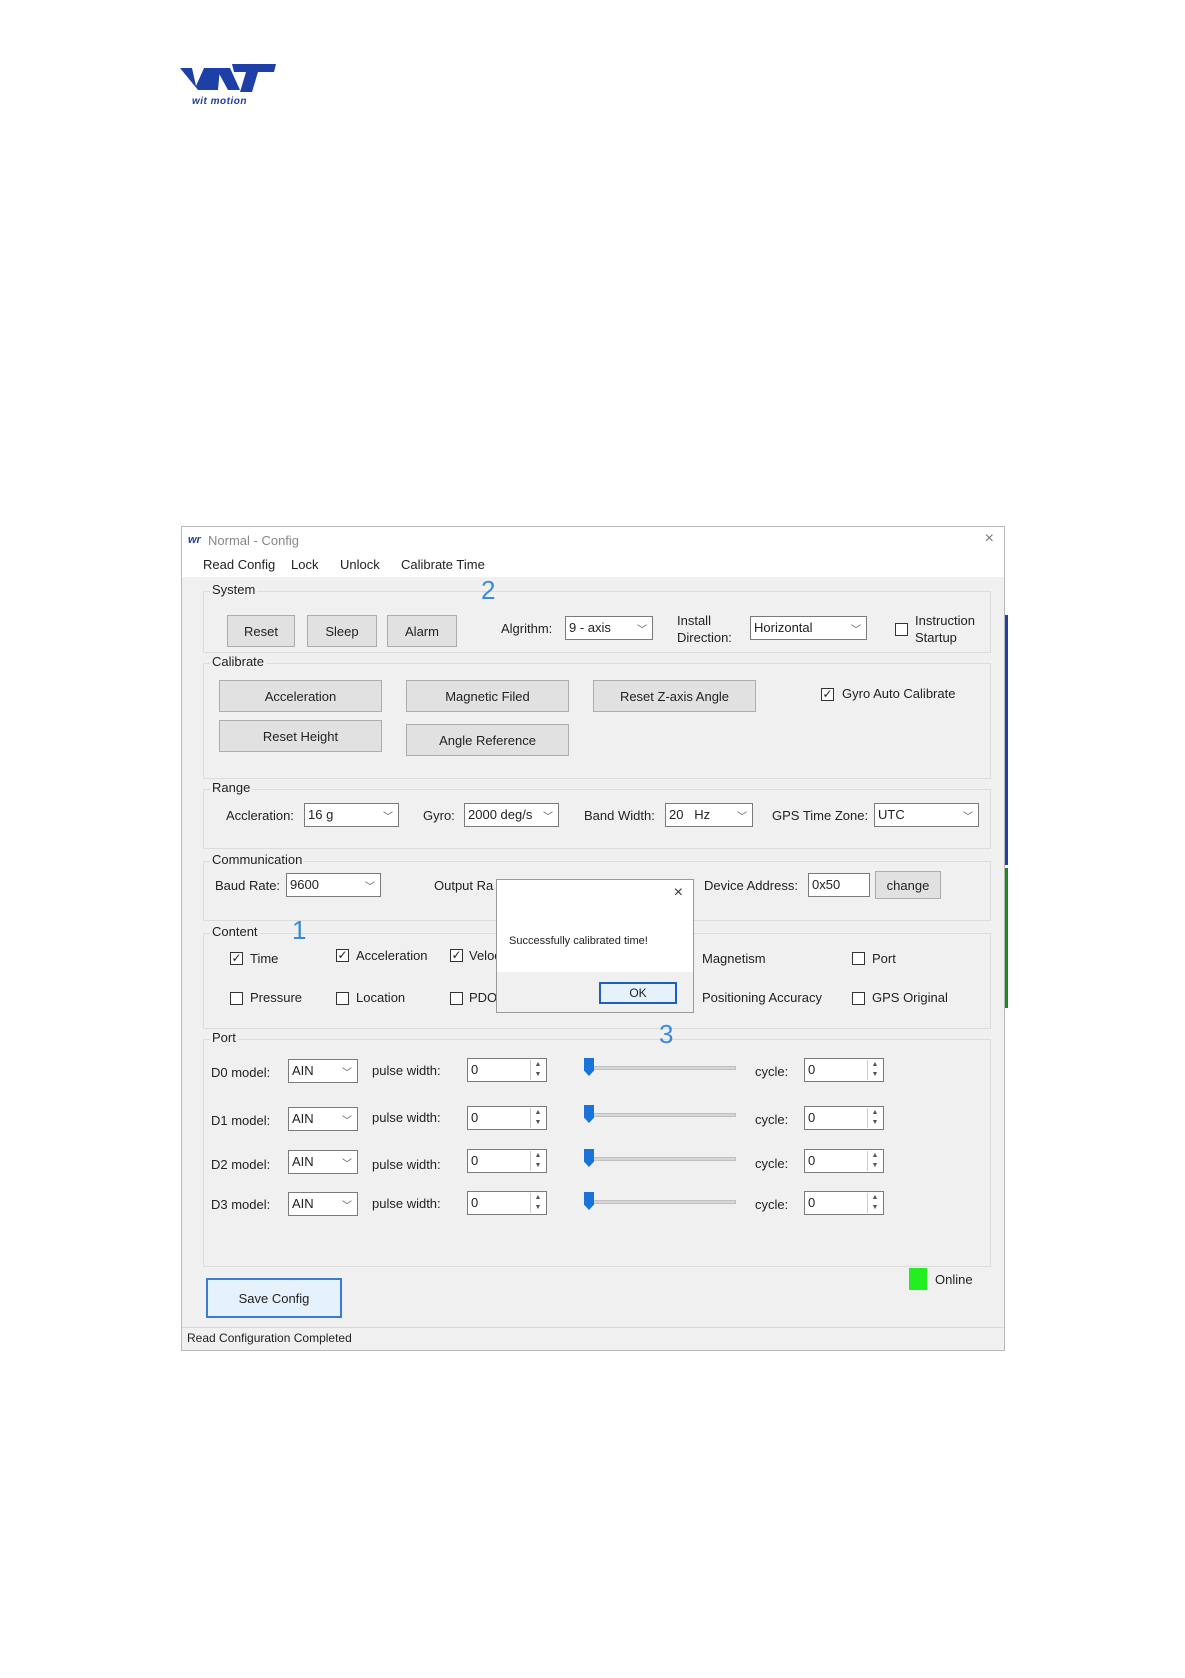 The width and height of the screenshot is (1185, 1678). Describe the element at coordinates (351, 815) in the screenshot. I see `acceleration-range-select: 16 g ﹀` at that location.